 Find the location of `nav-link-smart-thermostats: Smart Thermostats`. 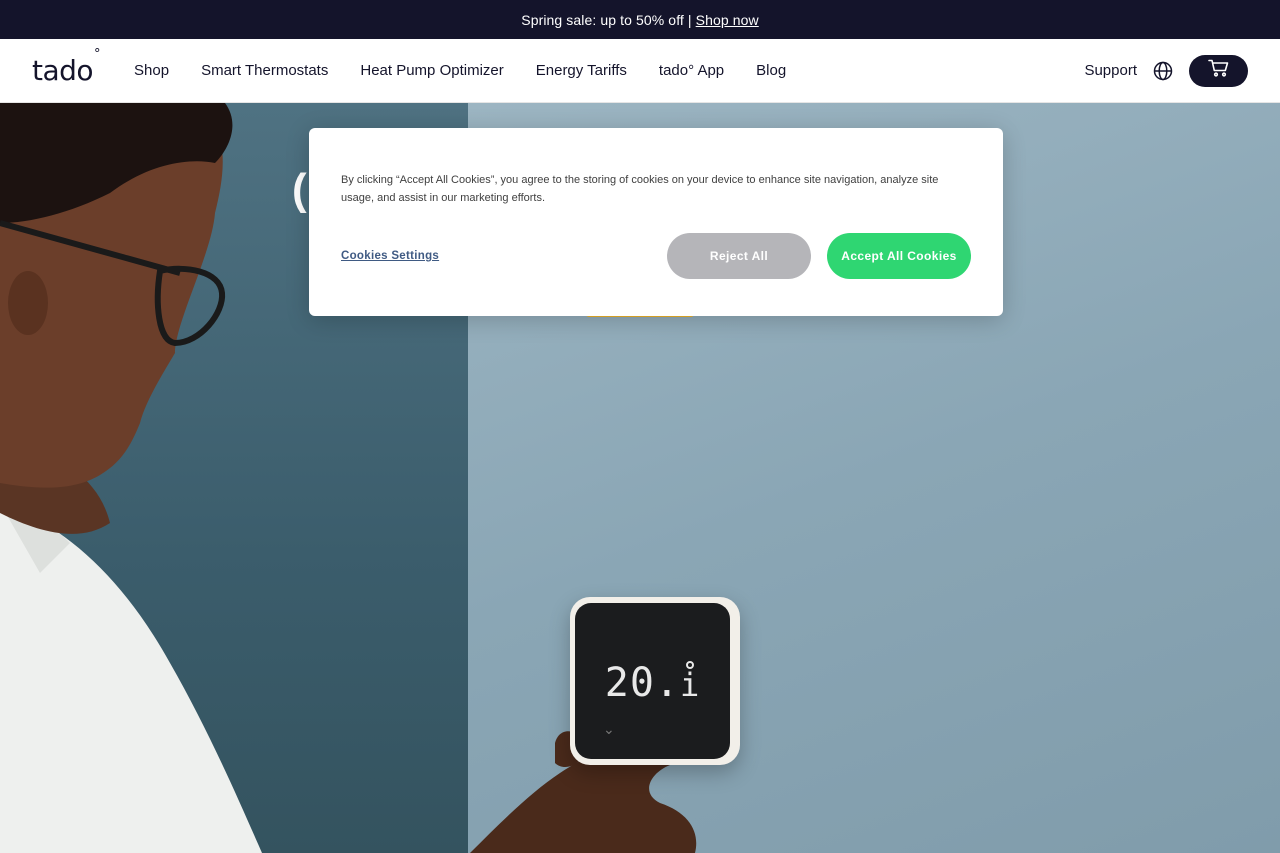

nav-link-smart-thermostats: Smart Thermostats is located at coordinates (264, 70).